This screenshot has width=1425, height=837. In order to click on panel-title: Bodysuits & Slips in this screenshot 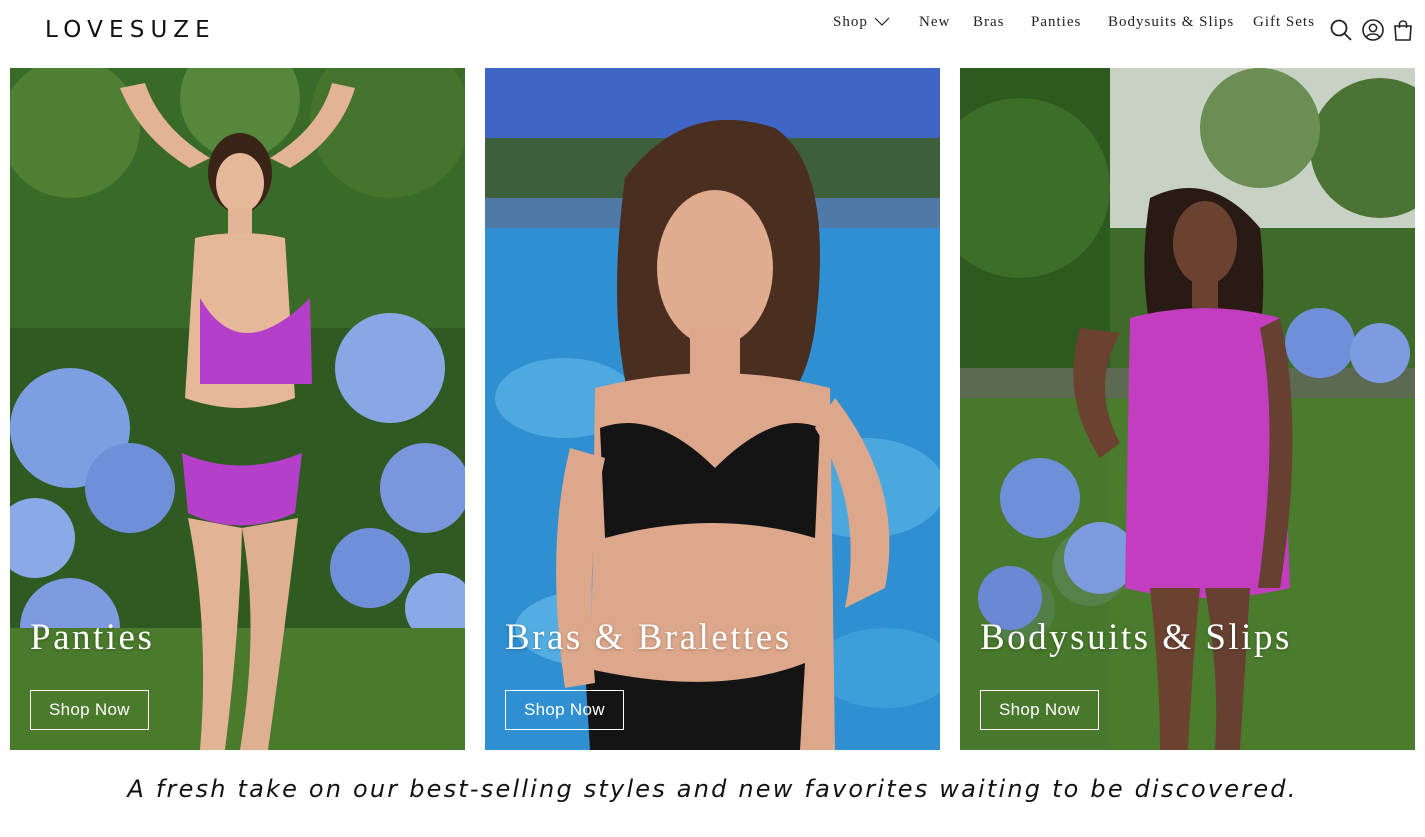, I will do `click(1136, 637)`.